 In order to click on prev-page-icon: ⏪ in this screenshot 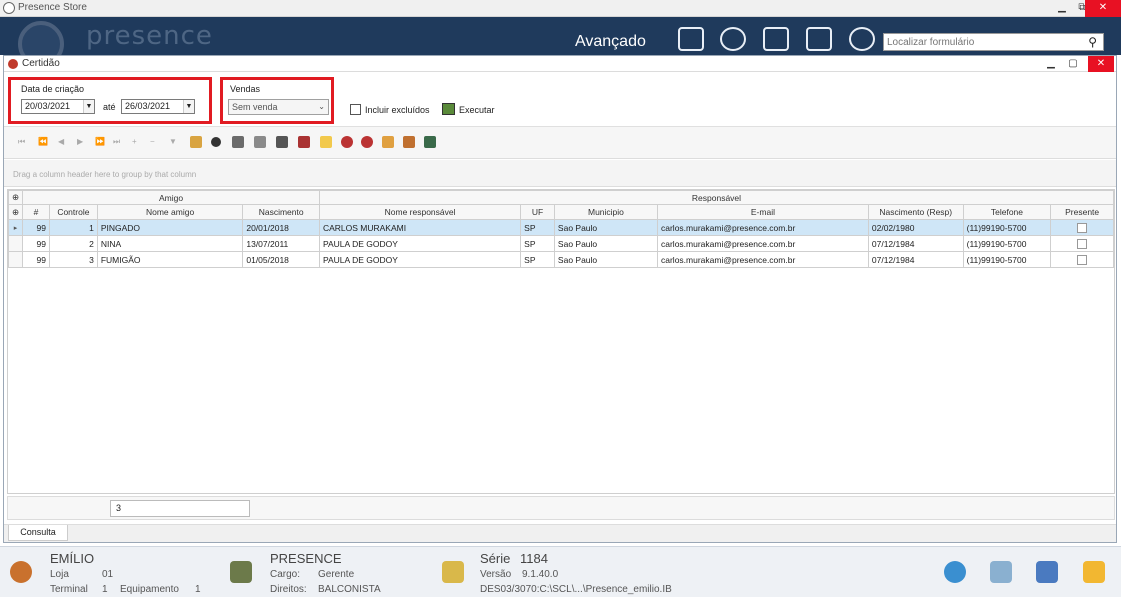, I will do `click(43, 141)`.